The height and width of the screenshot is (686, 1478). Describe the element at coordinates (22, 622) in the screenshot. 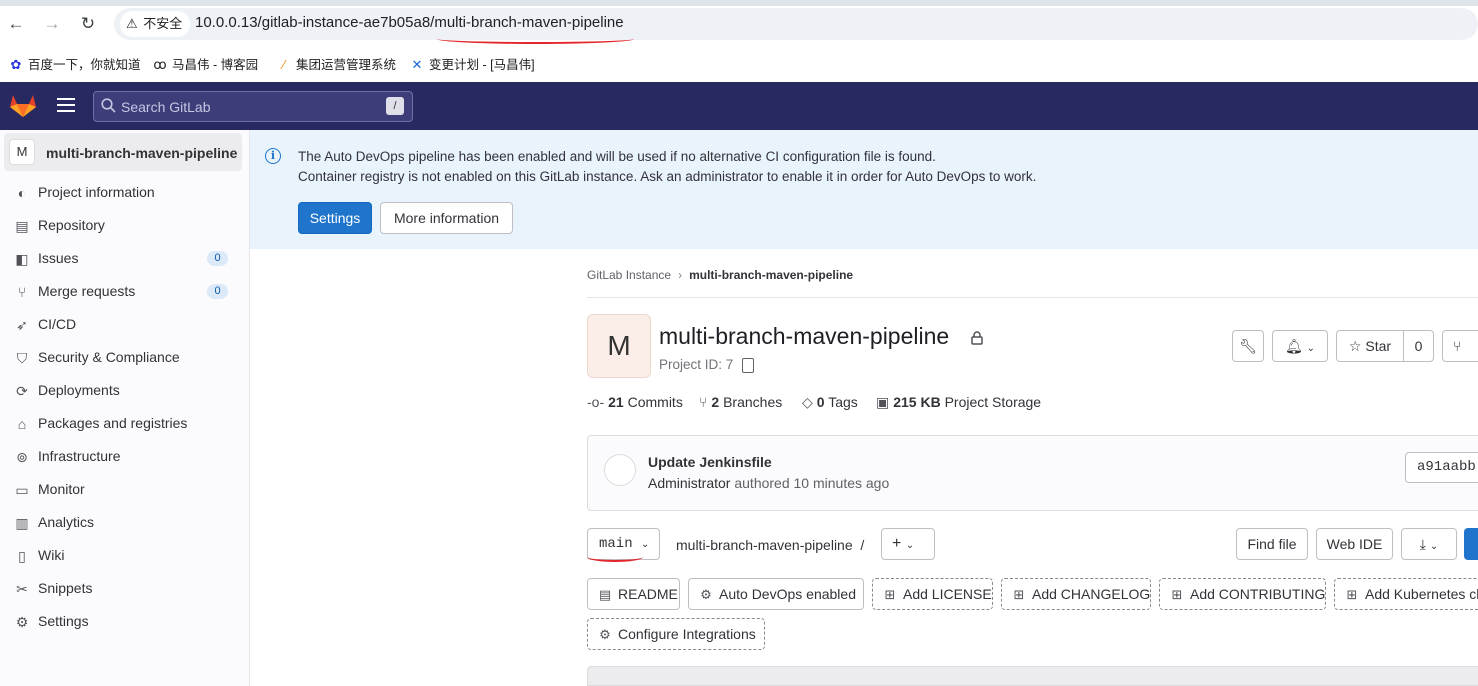

I see `gear-icon: ⚙` at that location.